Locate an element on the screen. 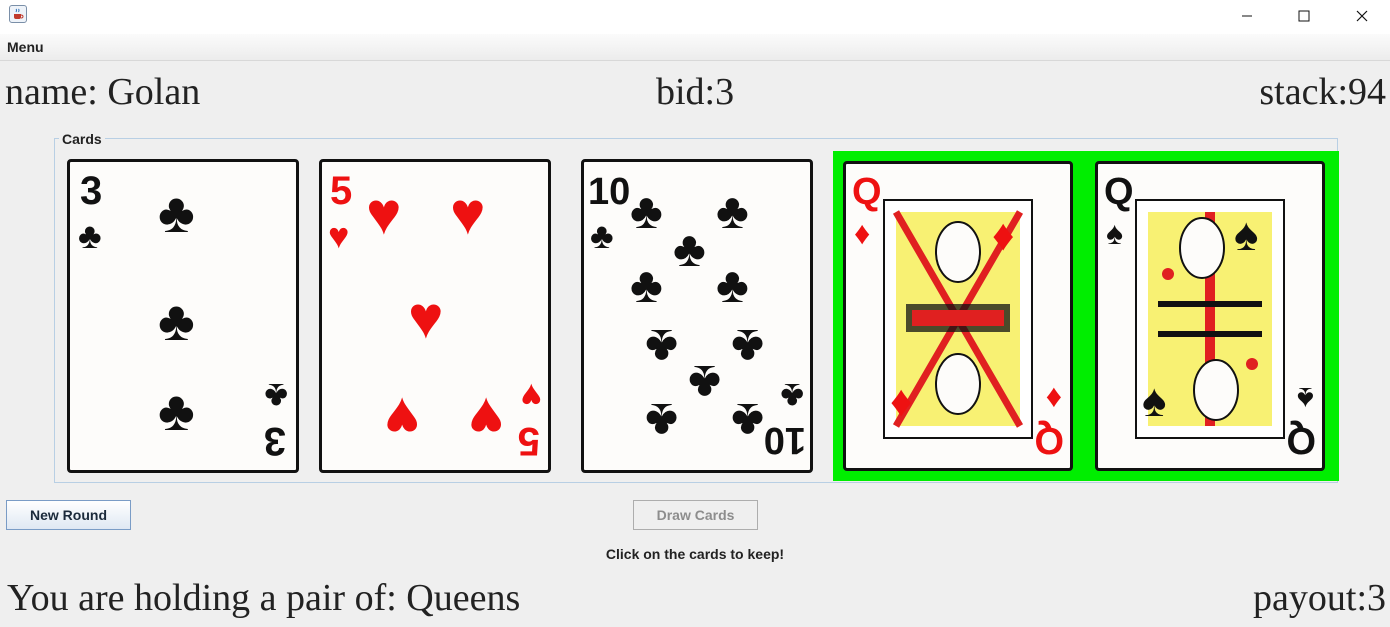 Image resolution: width=1390 pixels, height=627 pixels. new-round-button: New Round is located at coordinates (68, 515).